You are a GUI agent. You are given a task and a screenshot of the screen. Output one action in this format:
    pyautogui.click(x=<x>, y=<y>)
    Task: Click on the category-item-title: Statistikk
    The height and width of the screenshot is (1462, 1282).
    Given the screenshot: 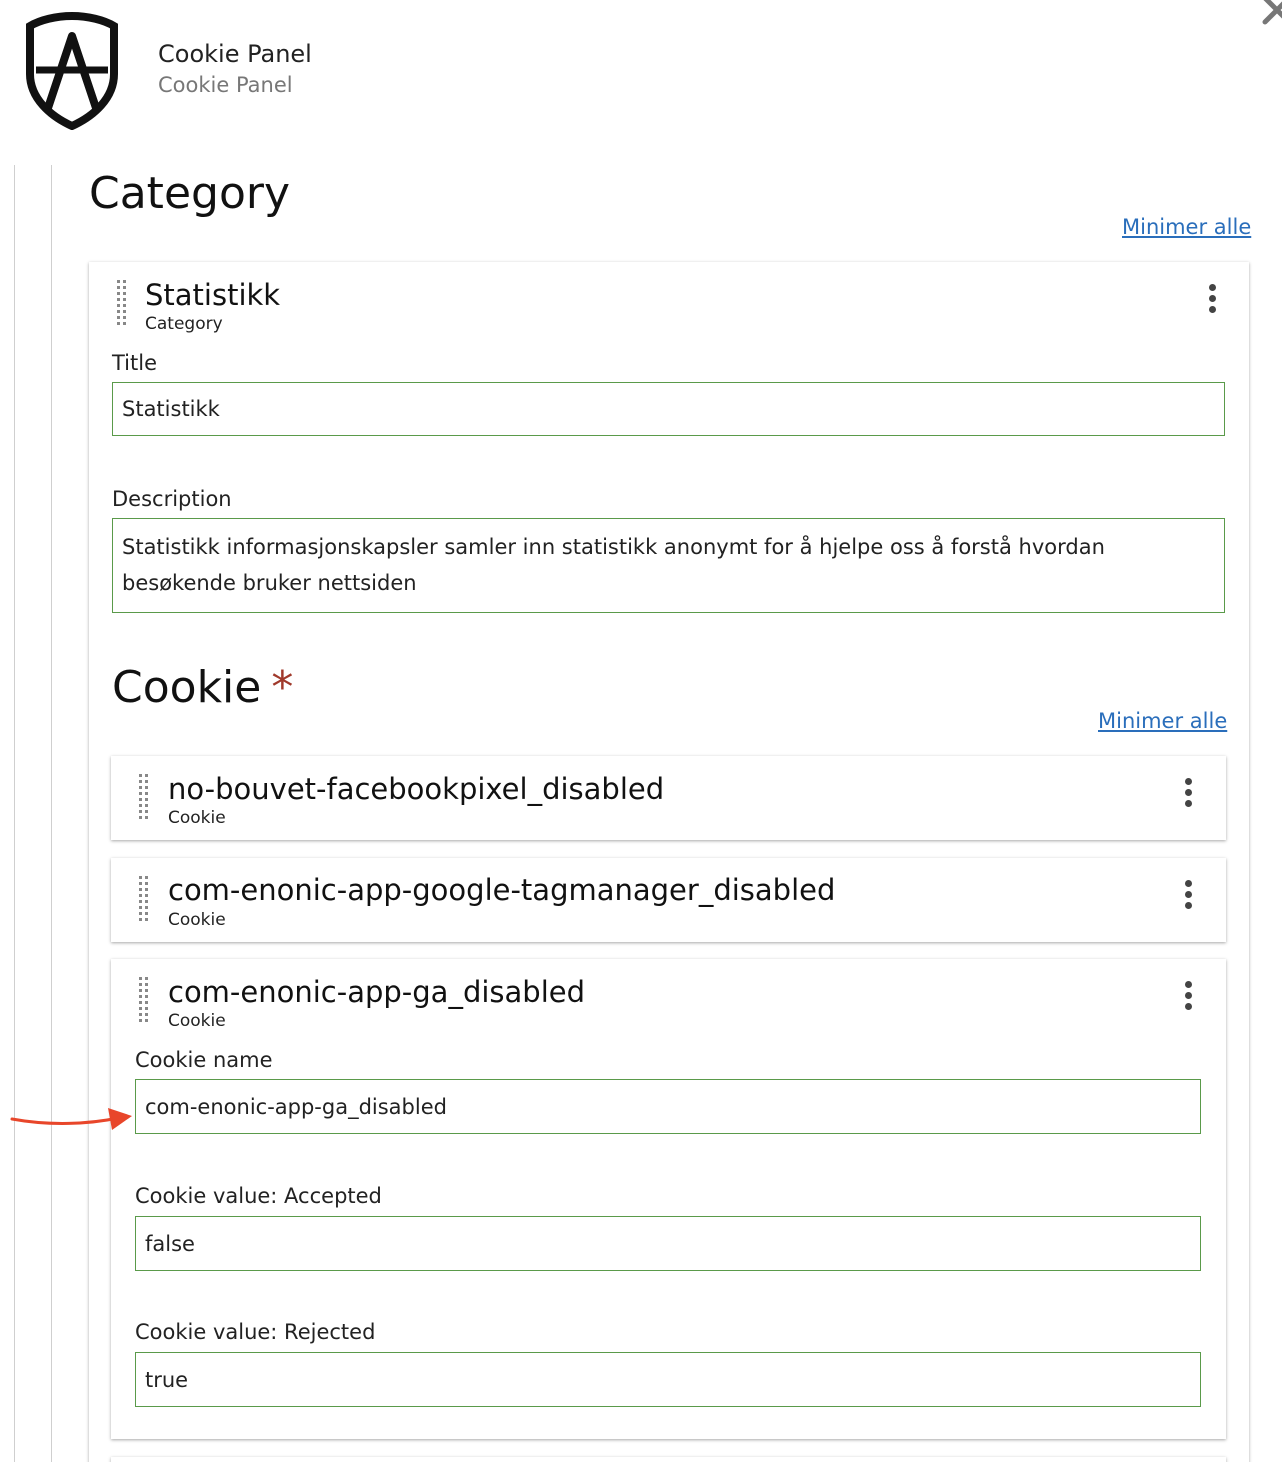 What is the action you would take?
    pyautogui.click(x=213, y=295)
    